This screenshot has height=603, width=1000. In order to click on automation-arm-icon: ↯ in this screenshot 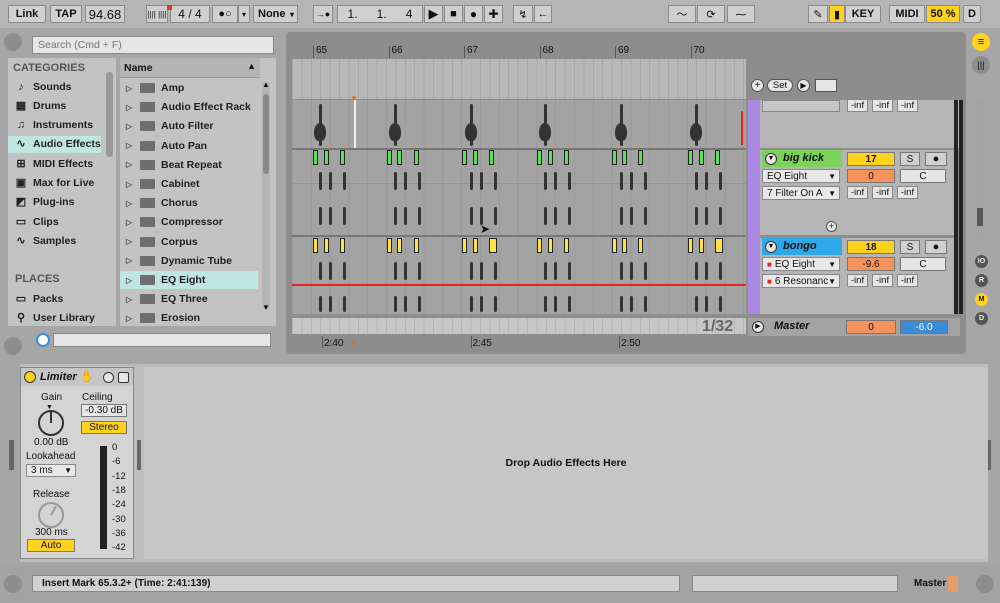, I will do `click(523, 14)`.